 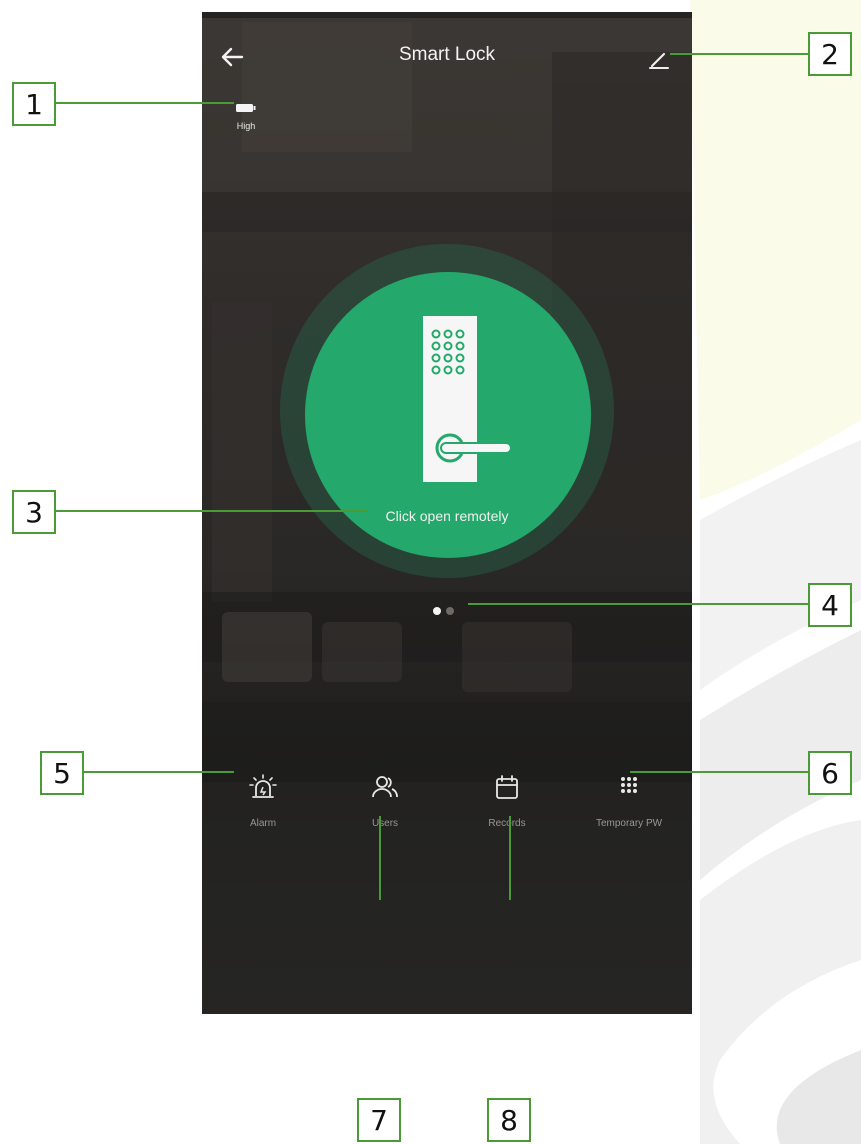 I want to click on callout-5-leader, so click(x=159, y=772).